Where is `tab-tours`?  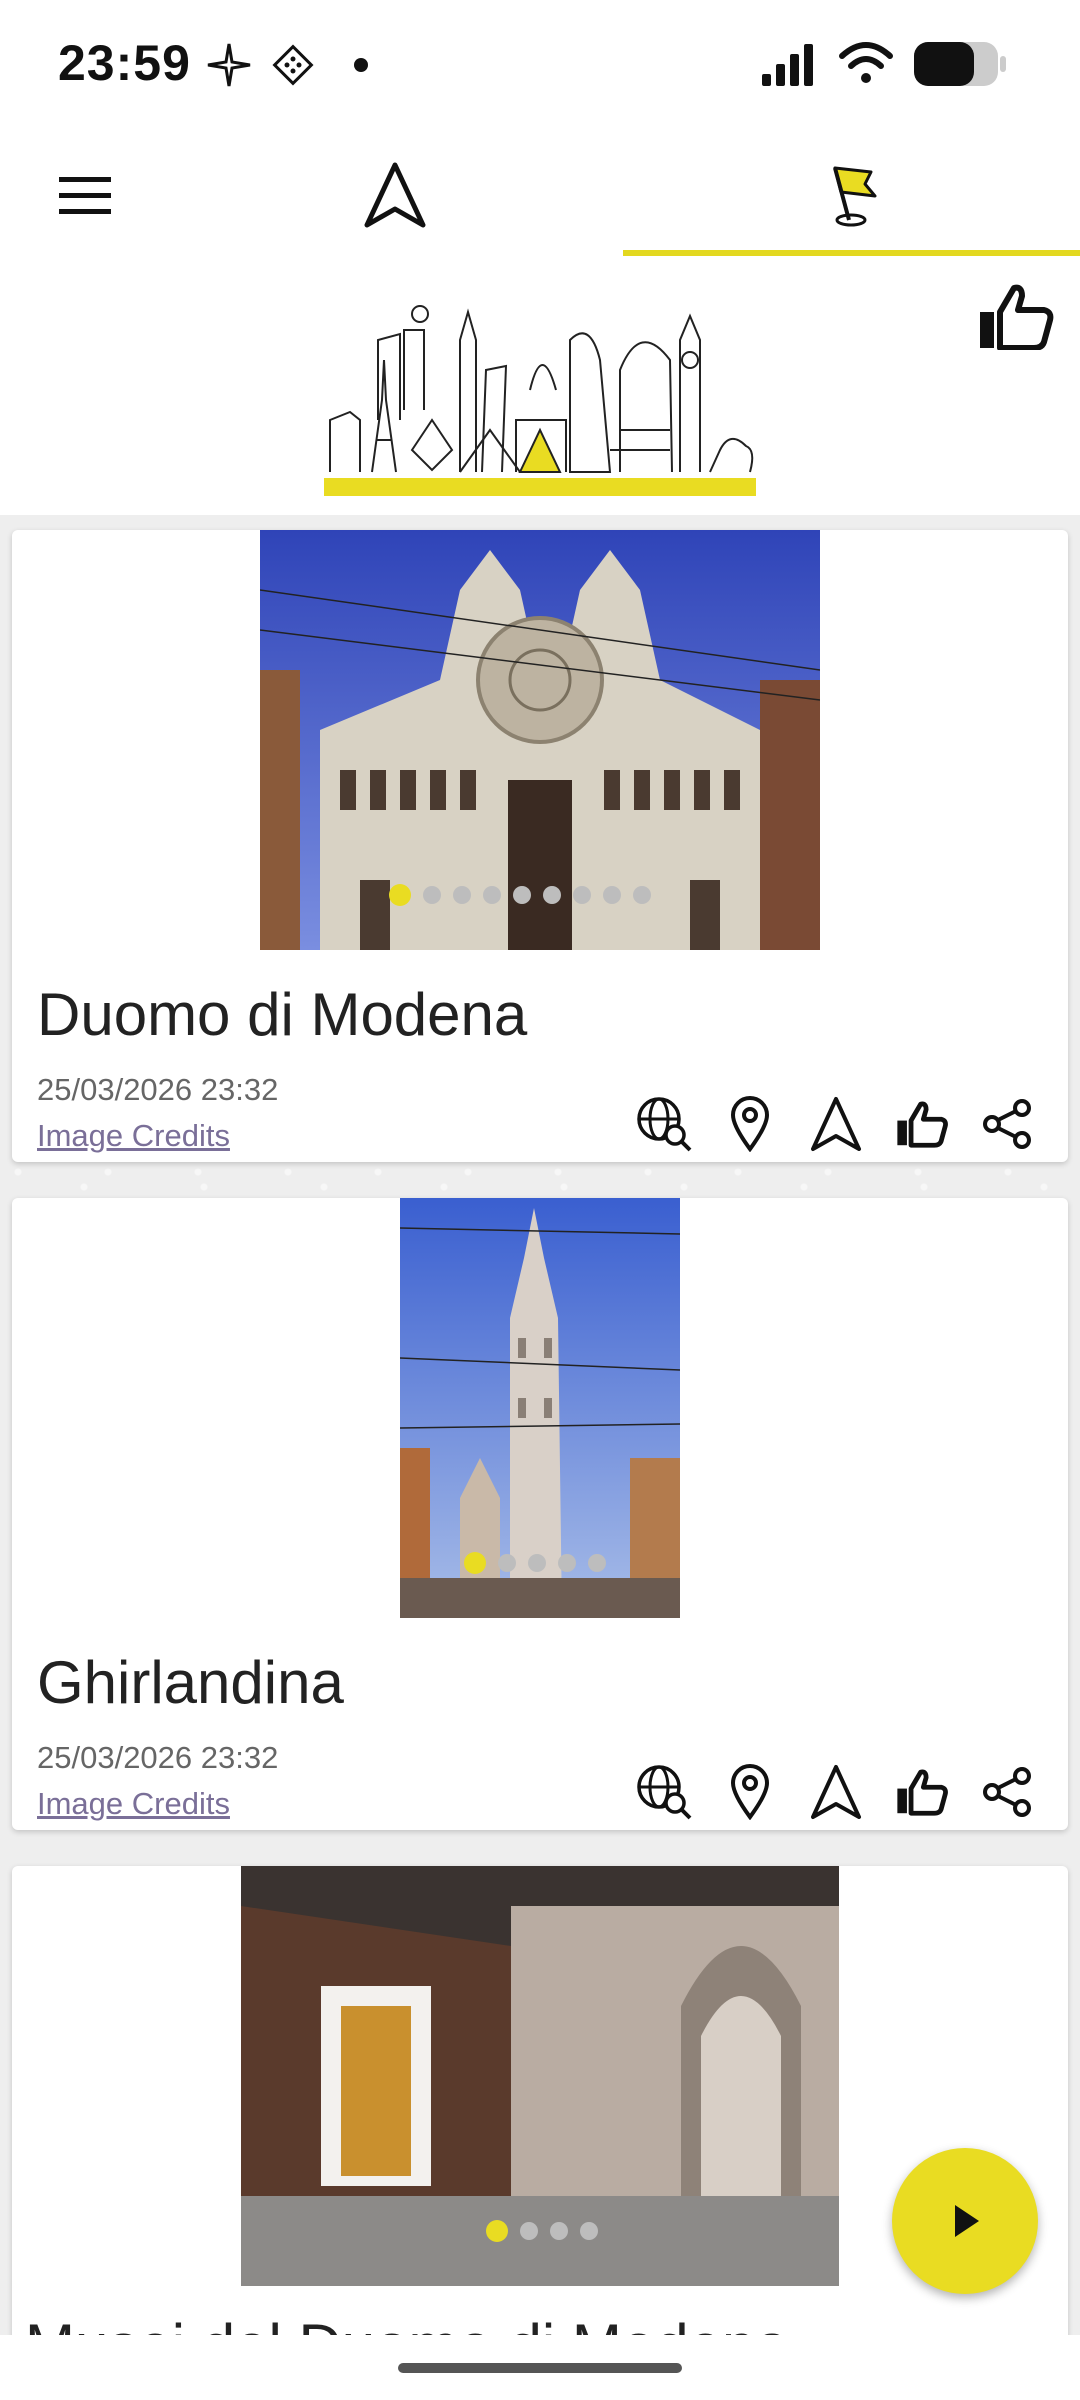 tab-tours is located at coordinates (855, 195).